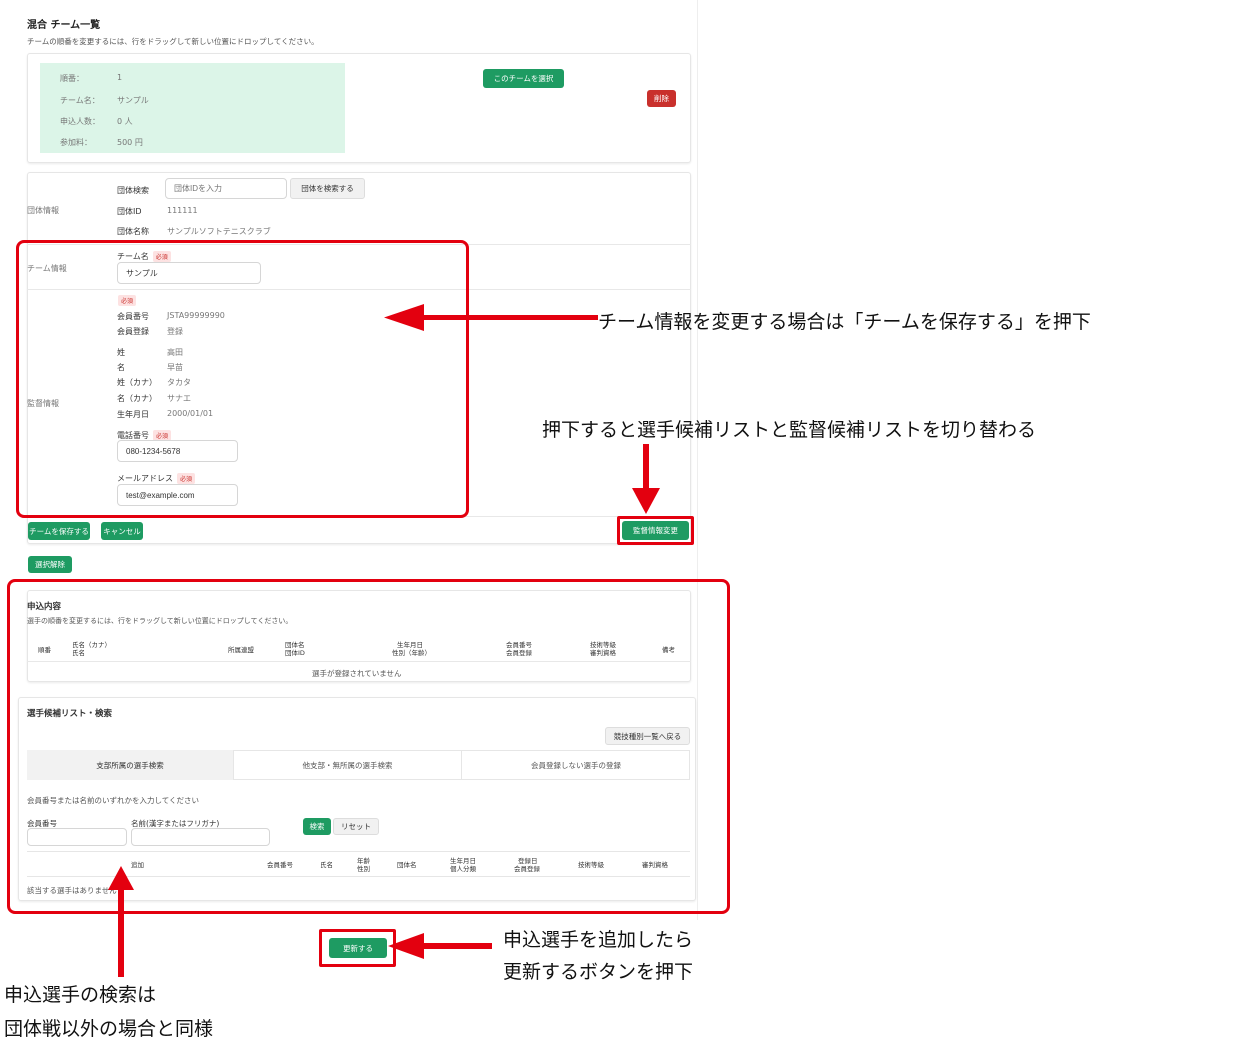  Describe the element at coordinates (80, 995) in the screenshot. I see `annotation-search-line1: 申込選手の検索は` at that location.